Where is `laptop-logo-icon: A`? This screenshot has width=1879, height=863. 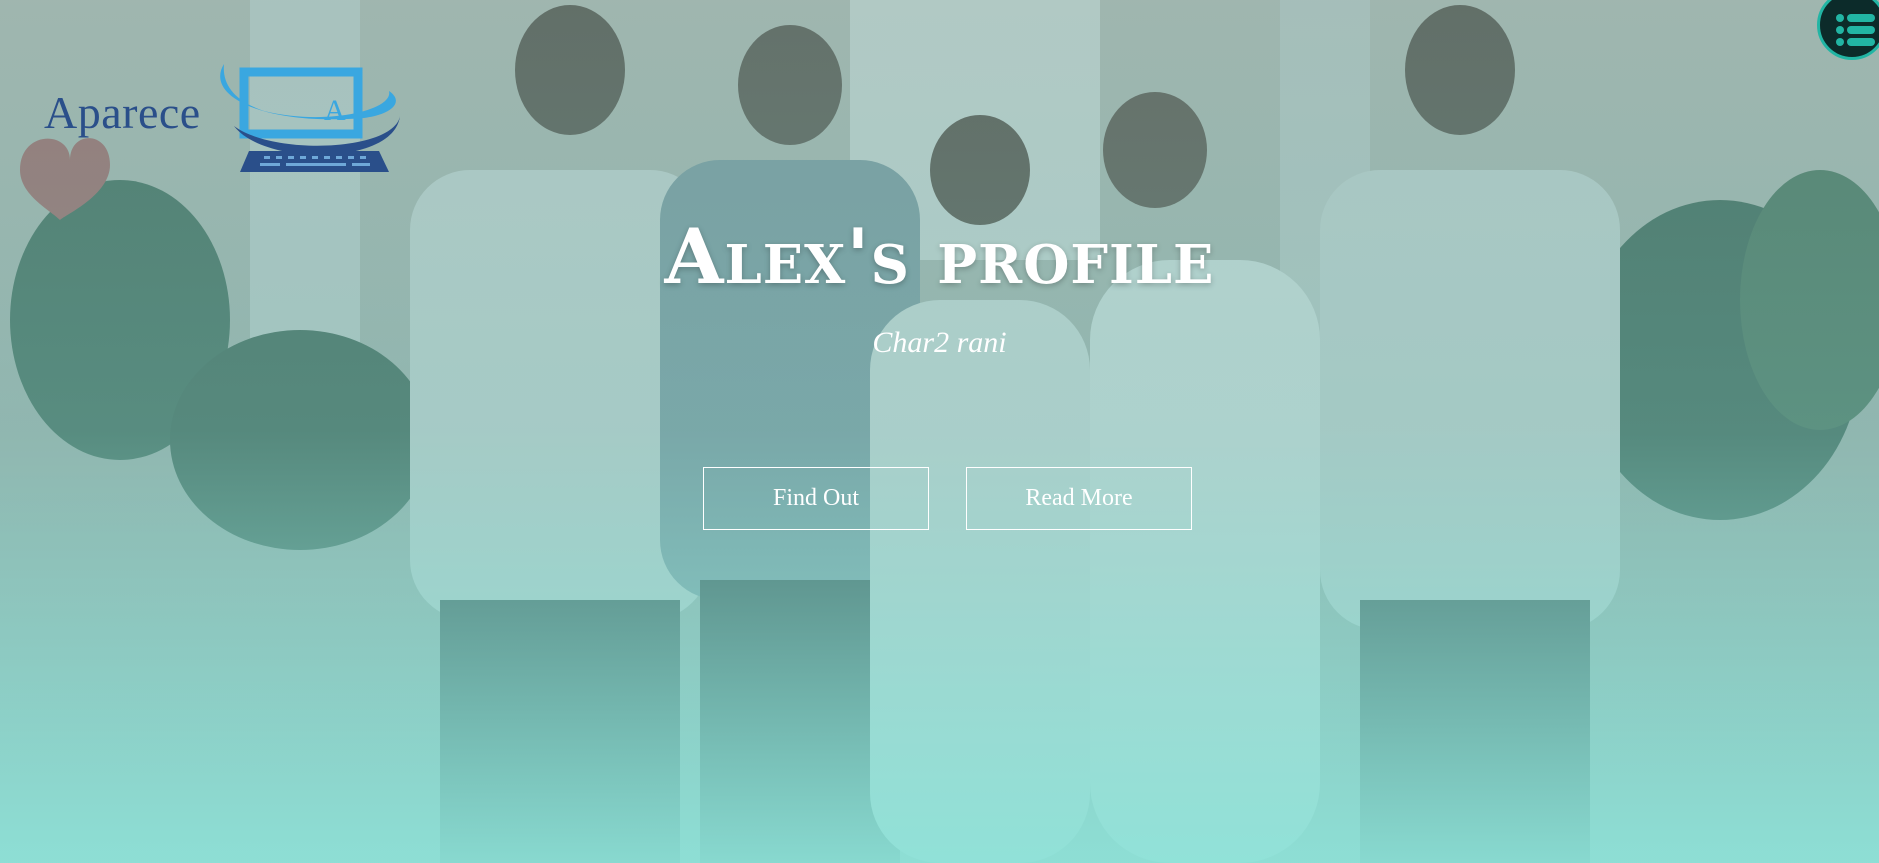
laptop-logo-icon: A is located at coordinates (310, 118).